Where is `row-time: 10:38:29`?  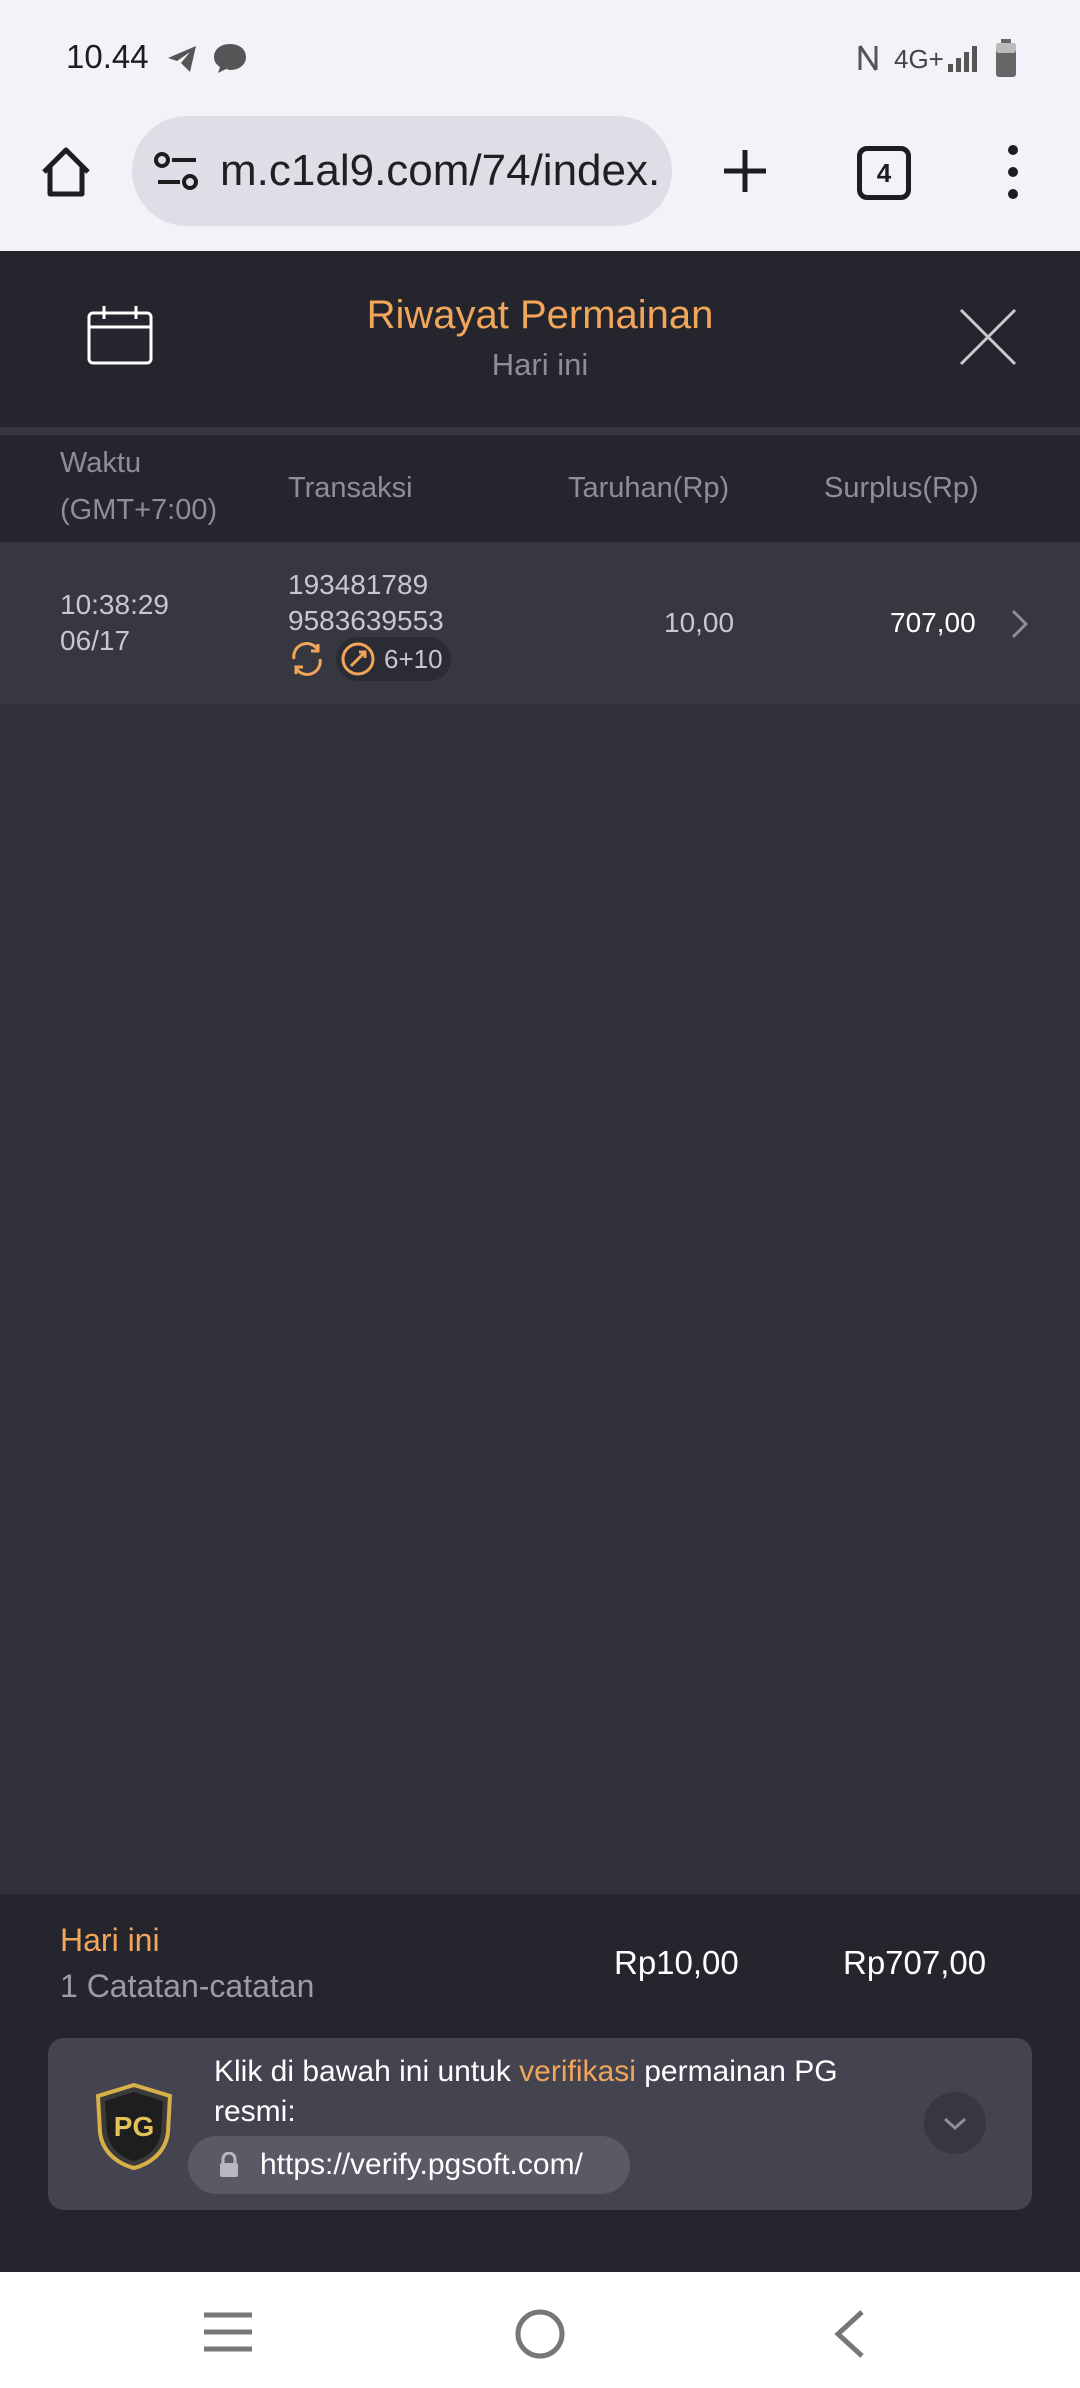 row-time: 10:38:29 is located at coordinates (114, 604).